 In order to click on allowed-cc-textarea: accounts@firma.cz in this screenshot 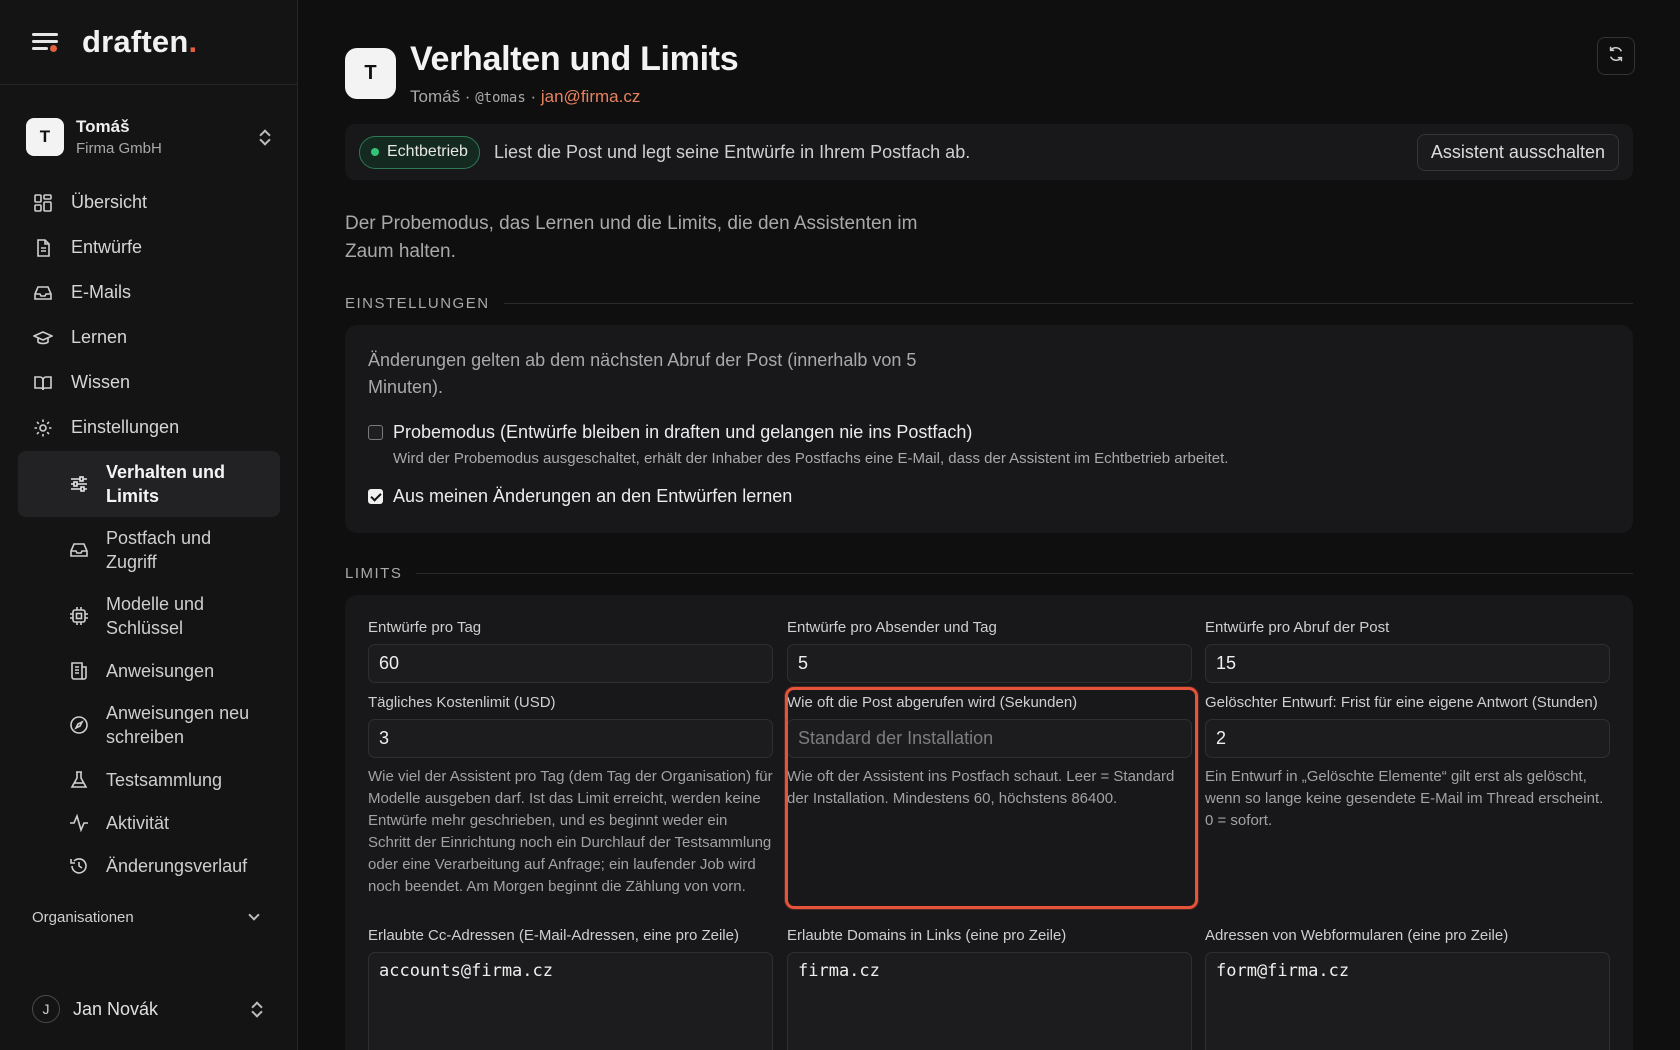, I will do `click(570, 1001)`.